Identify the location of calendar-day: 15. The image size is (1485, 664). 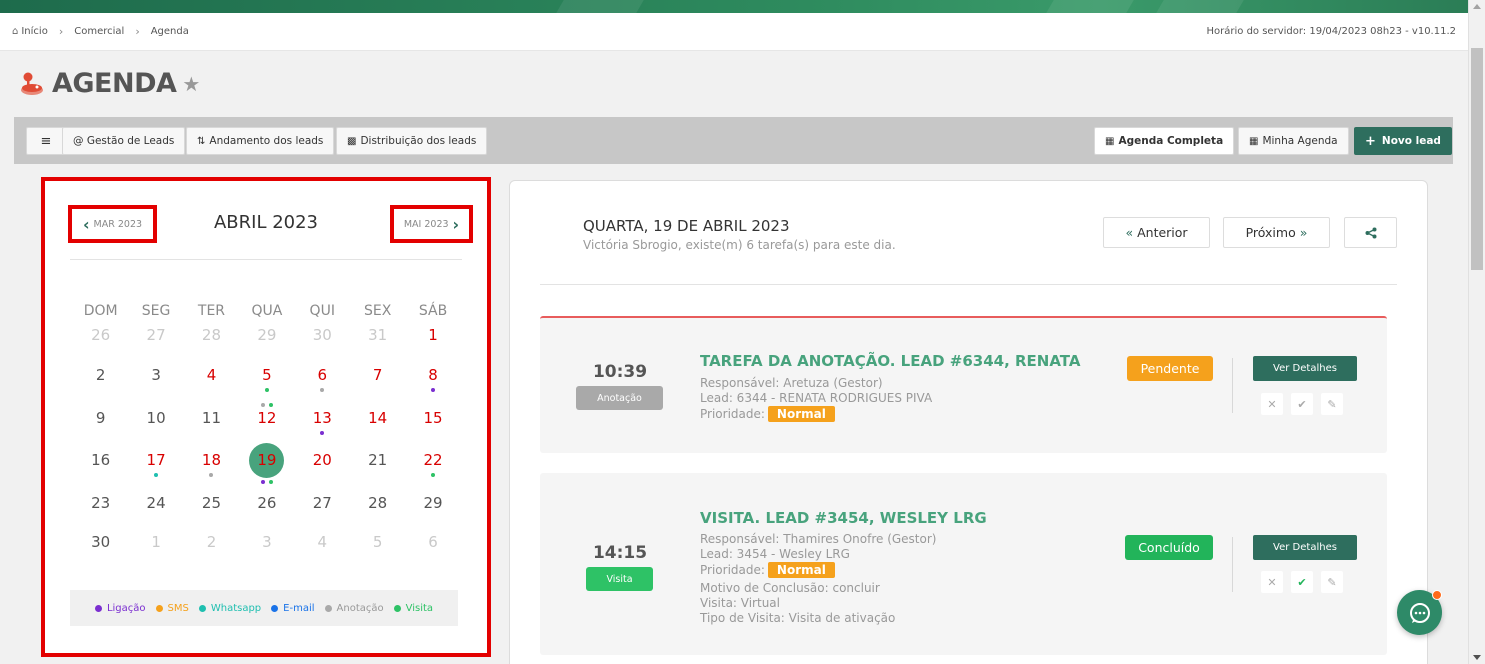
(432, 418).